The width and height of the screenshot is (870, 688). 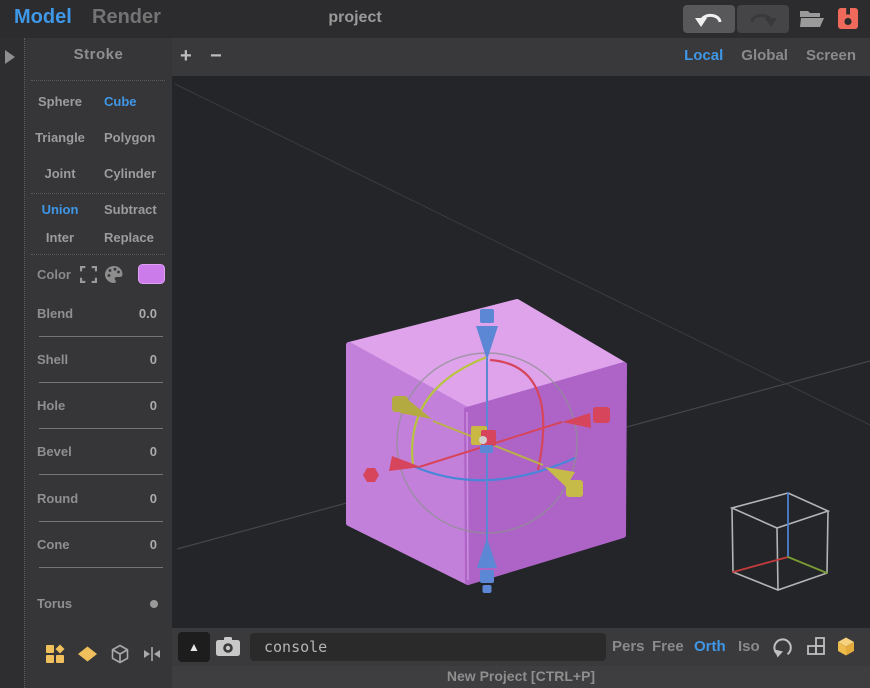 What do you see at coordinates (129, 137) in the screenshot?
I see `shape-polygon: Polygon` at bounding box center [129, 137].